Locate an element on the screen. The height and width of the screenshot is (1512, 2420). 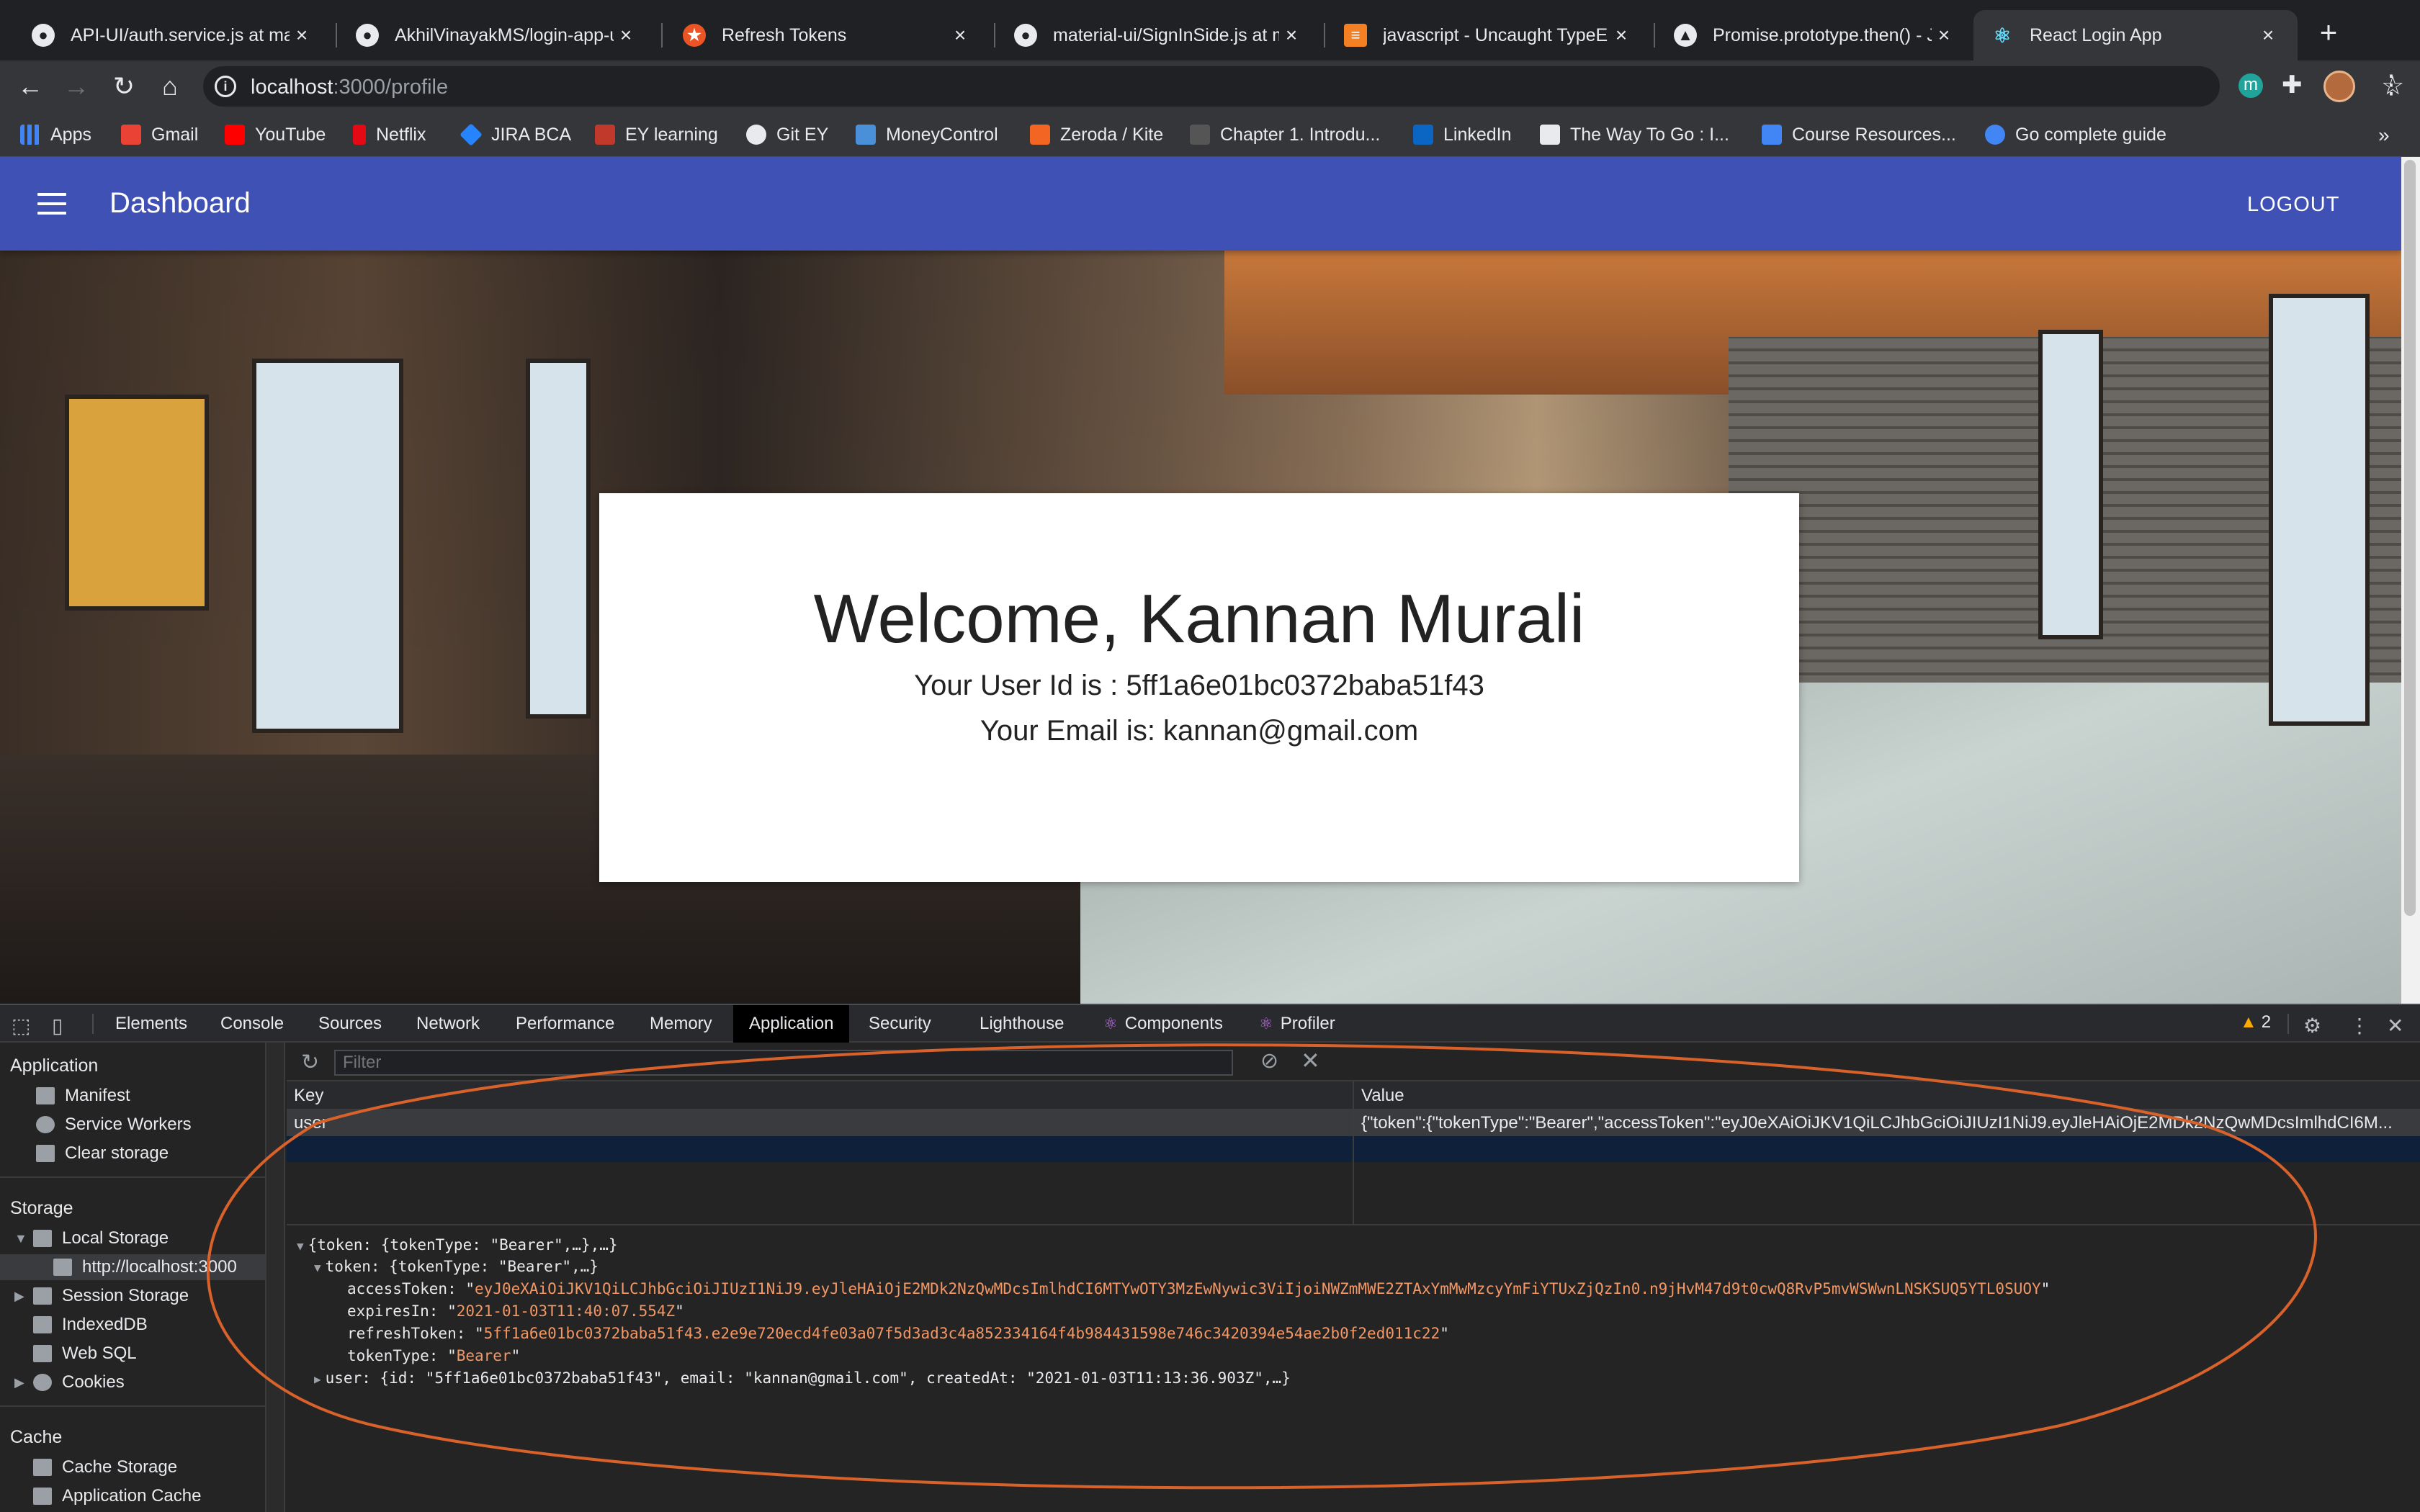
tab-security: Security is located at coordinates (900, 1024).